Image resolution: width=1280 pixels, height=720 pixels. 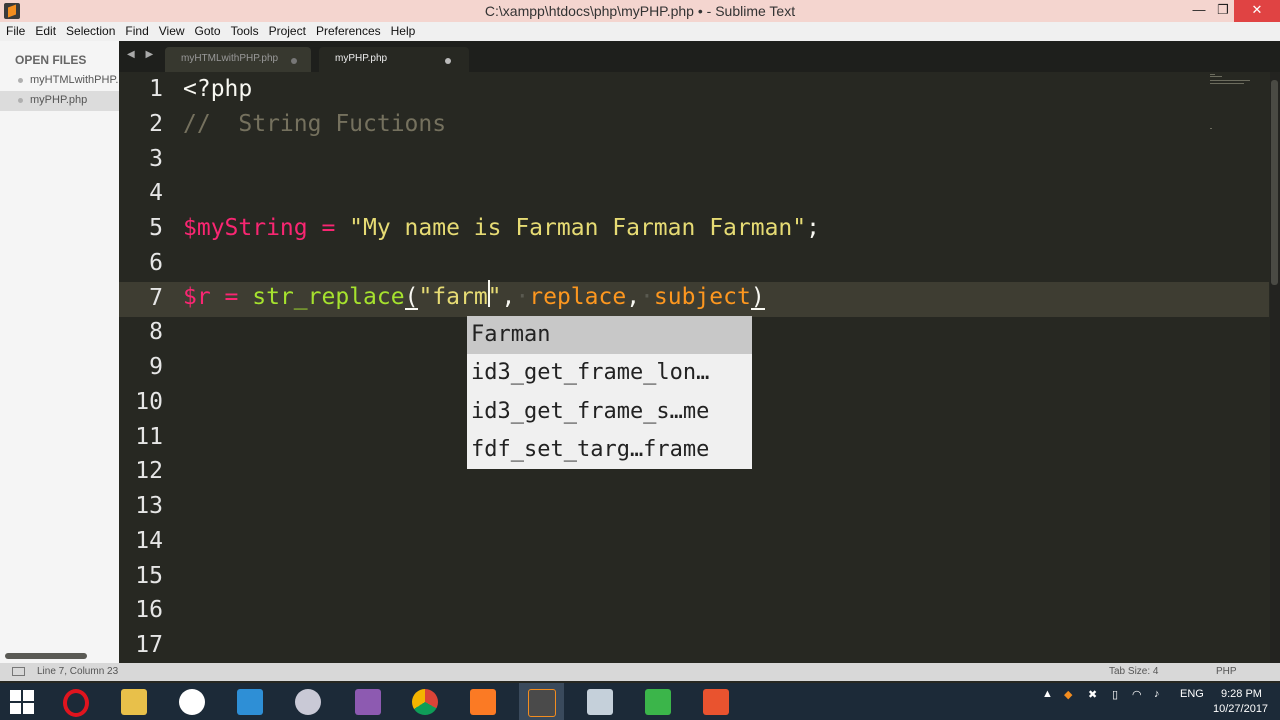 I want to click on notepad-icon, so click(x=250, y=702).